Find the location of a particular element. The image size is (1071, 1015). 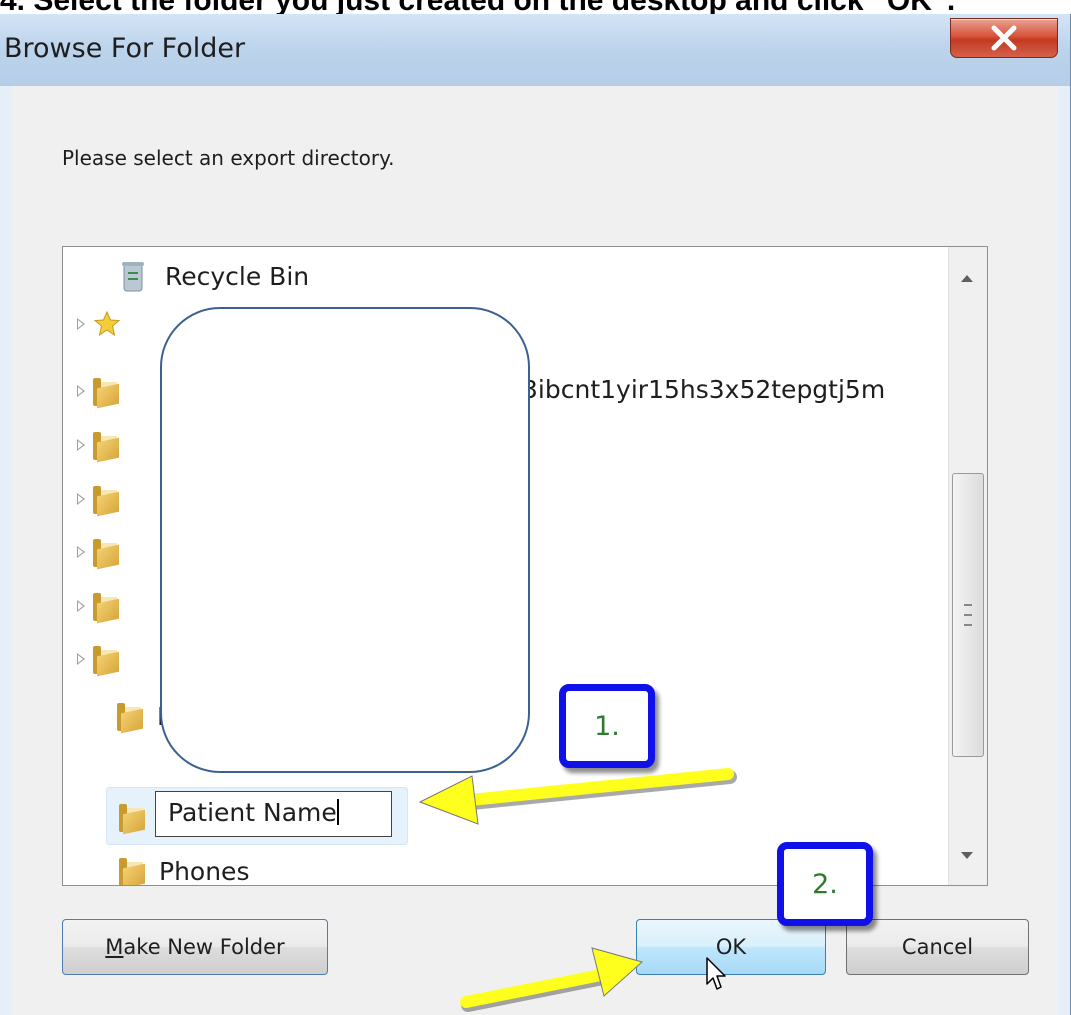

ok-button: OK is located at coordinates (731, 947).